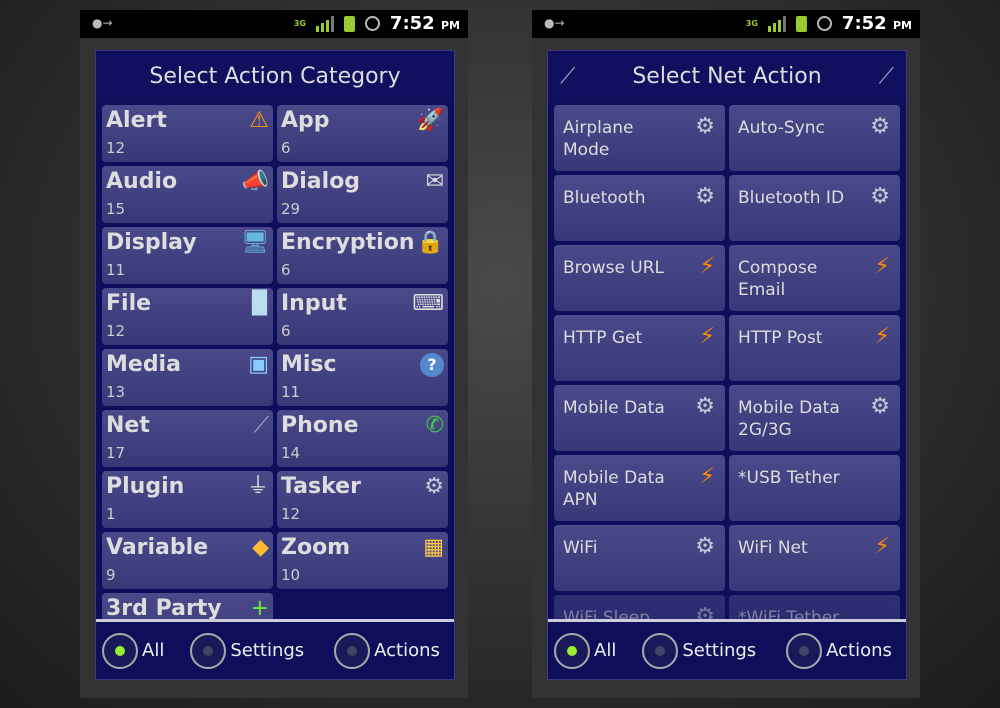 The image size is (1000, 708). I want to click on item-label: Auto-Sync, so click(781, 128).